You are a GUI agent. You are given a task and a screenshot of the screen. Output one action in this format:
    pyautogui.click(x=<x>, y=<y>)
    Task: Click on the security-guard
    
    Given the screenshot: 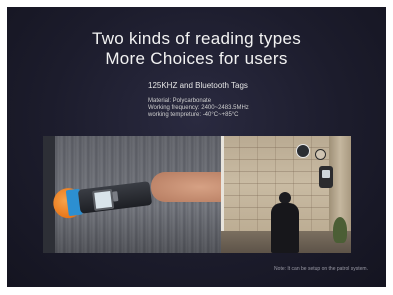 What is the action you would take?
    pyautogui.click(x=285, y=222)
    